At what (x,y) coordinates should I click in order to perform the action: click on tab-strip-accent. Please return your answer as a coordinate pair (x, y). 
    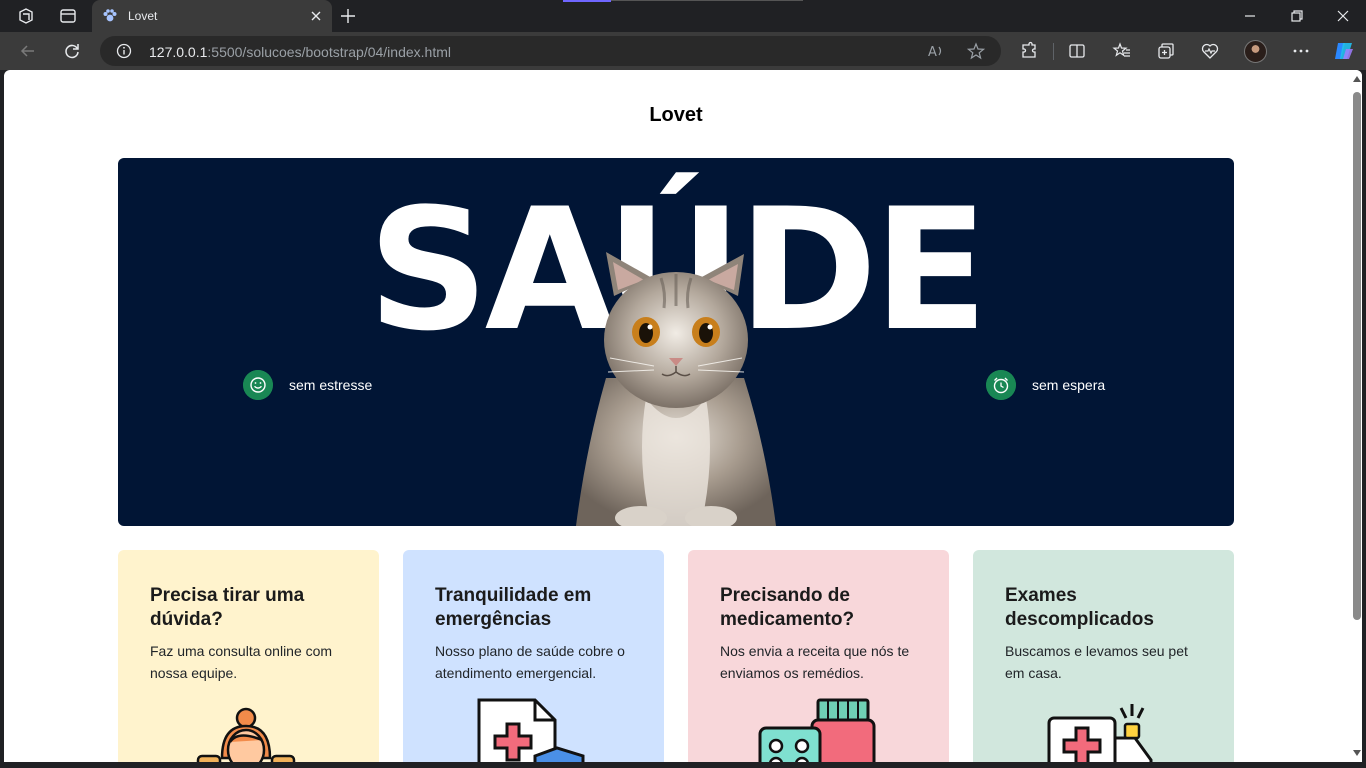
    Looking at the image, I should click on (587, 1).